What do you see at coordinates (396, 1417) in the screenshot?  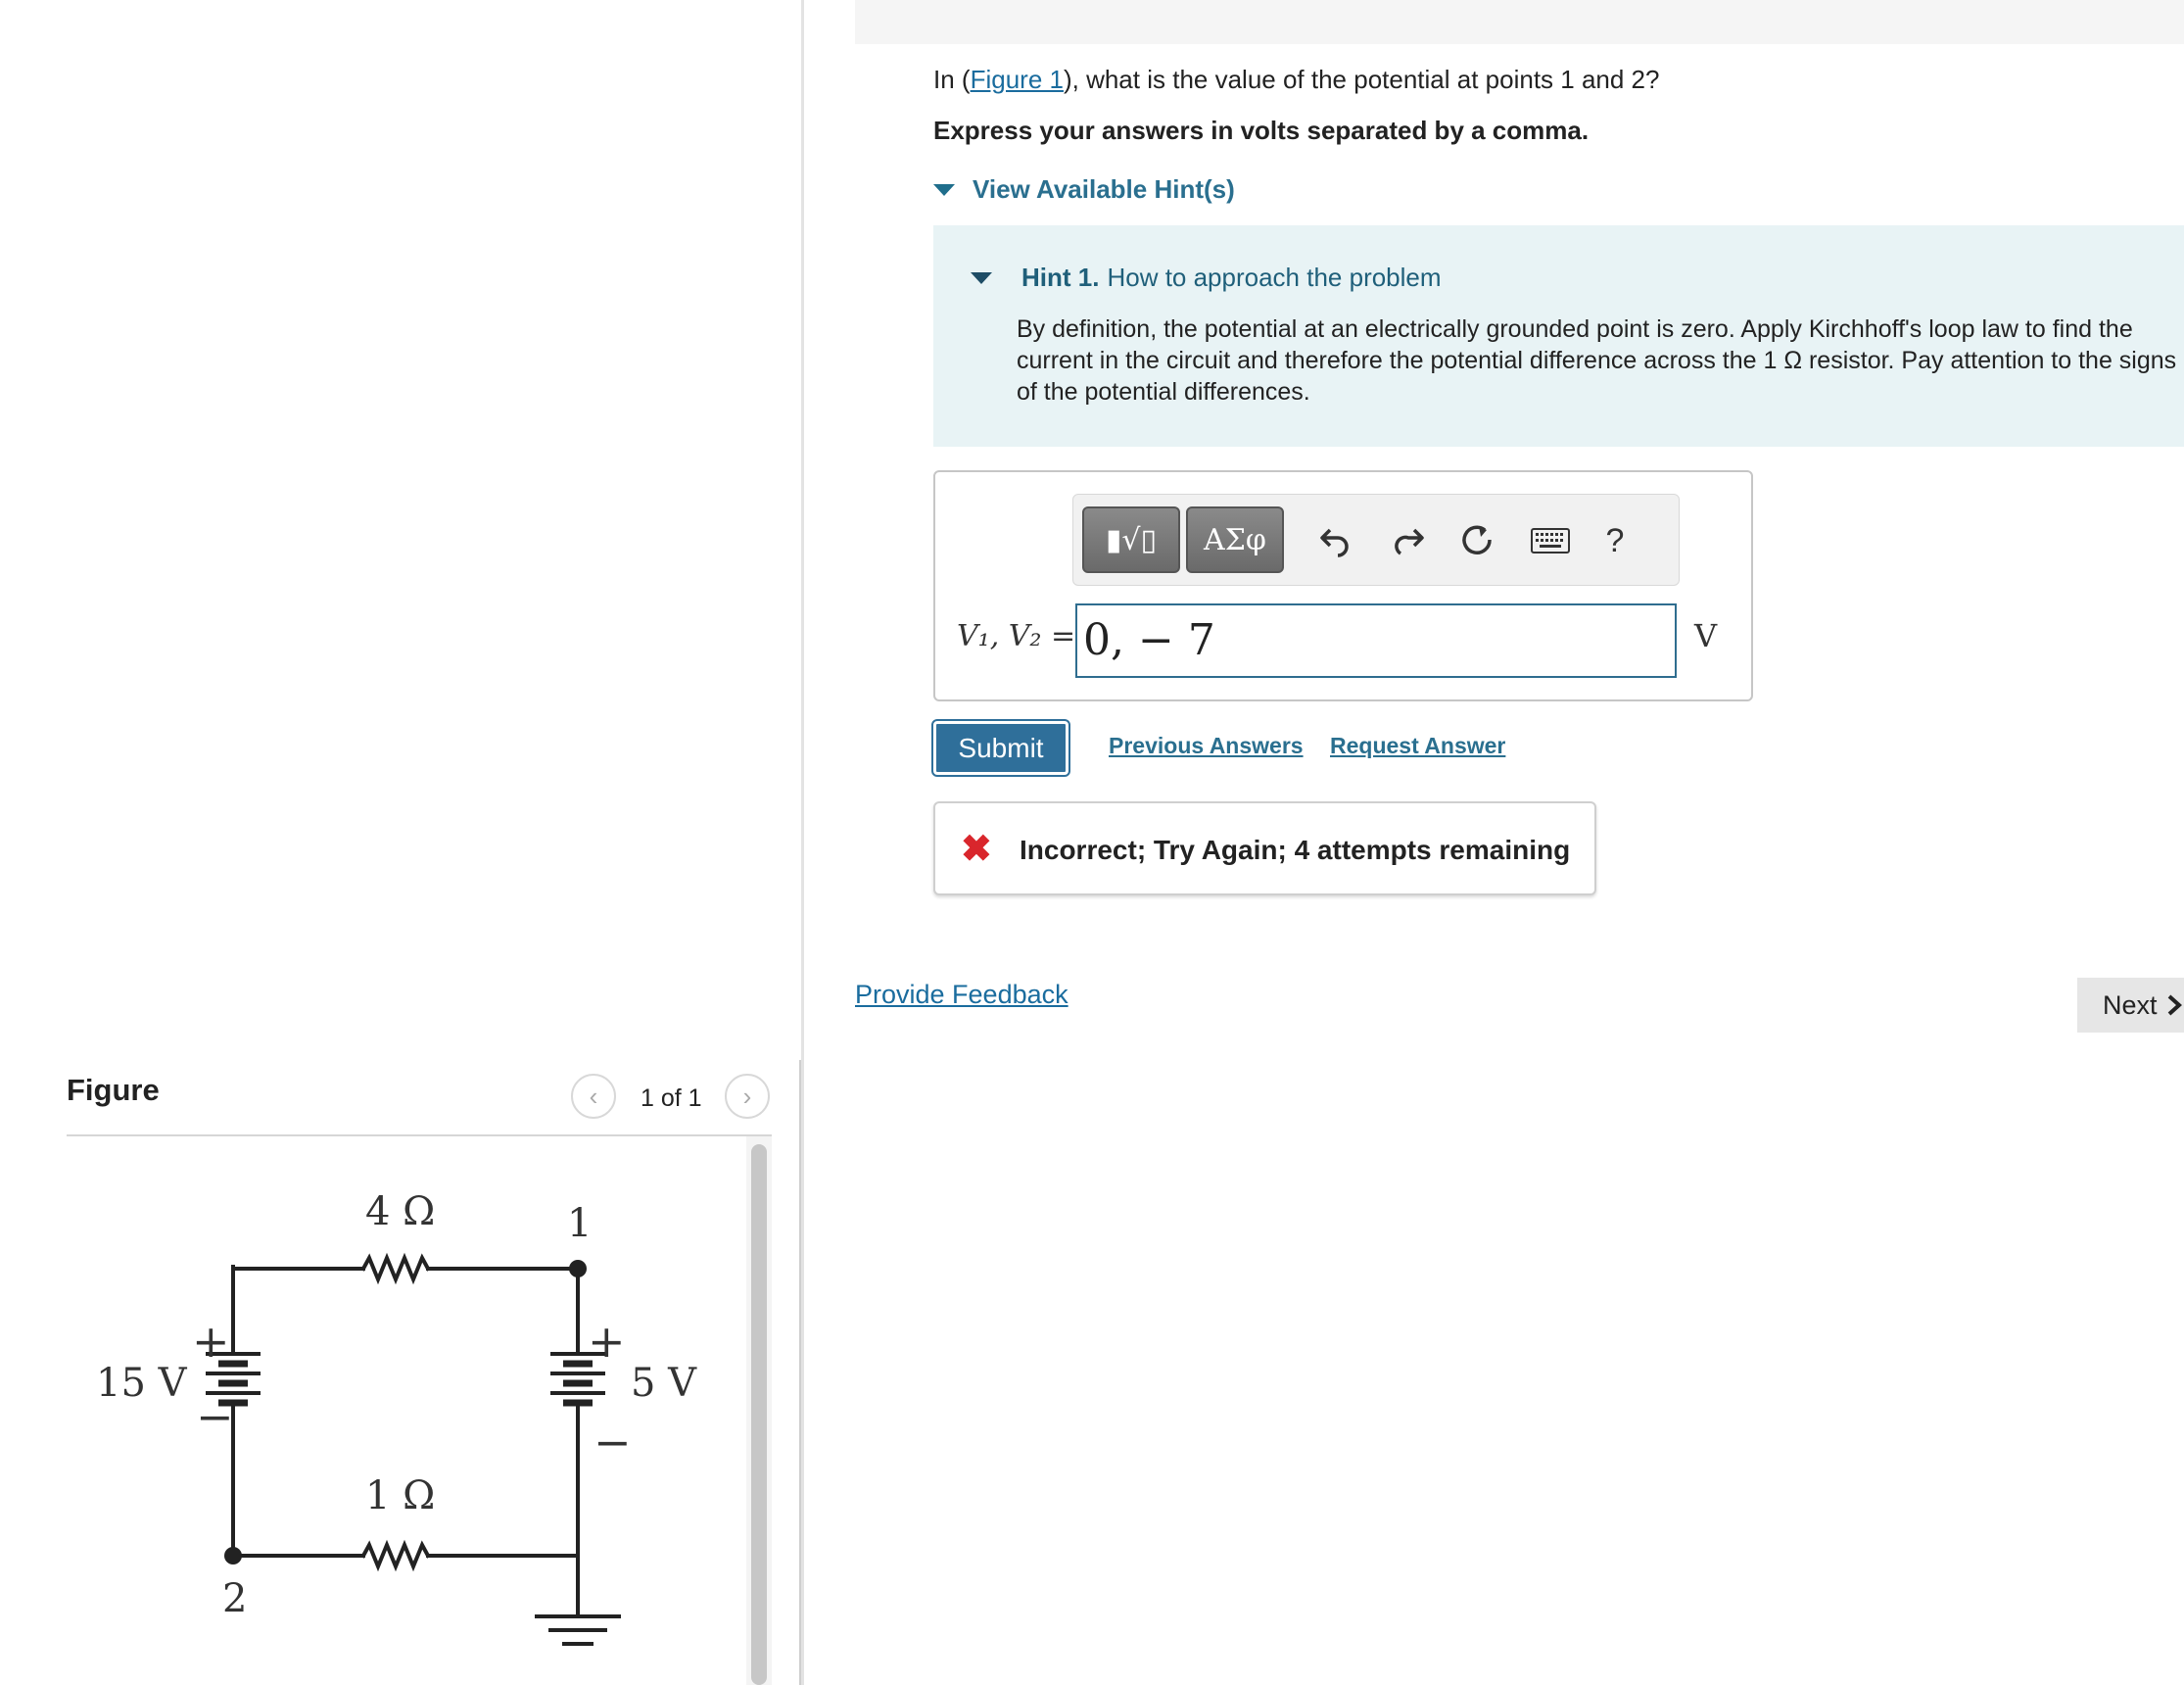 I see `circuit-diagram: 4 Ω 1 Ω 15 V 5 V 1 2 + − + −` at bounding box center [396, 1417].